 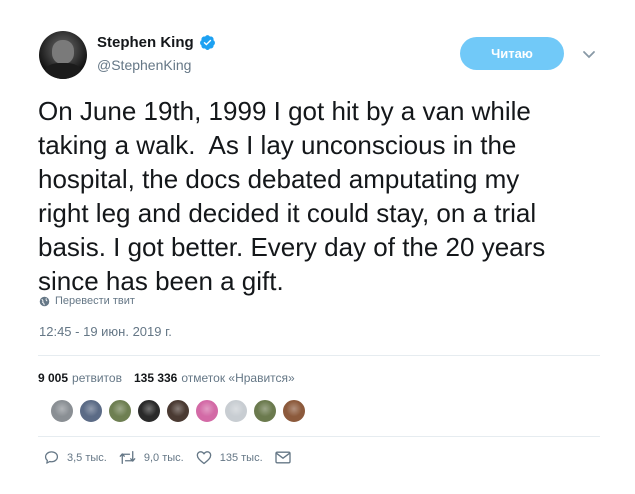 What do you see at coordinates (238, 378) in the screenshot?
I see `likes-label: отметок «Нравится»` at bounding box center [238, 378].